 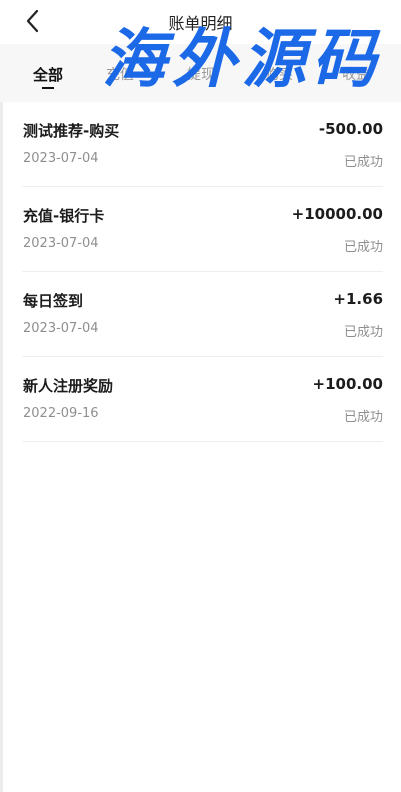 What do you see at coordinates (202, 314) in the screenshot?
I see `list-item: 每日签到 +1.66 2023-07-04 已成功` at bounding box center [202, 314].